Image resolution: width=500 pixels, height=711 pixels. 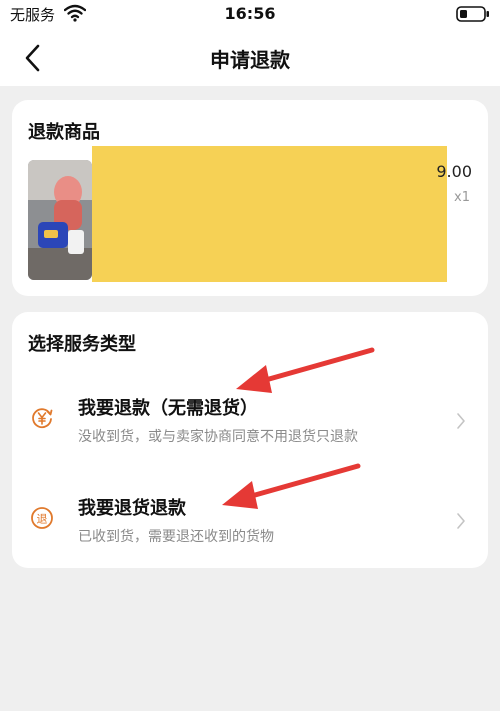 I want to click on refund-only-option: 我要退款（无需退货） 没收到货，或与卖家协商同意不用退货只退款, so click(x=250, y=422).